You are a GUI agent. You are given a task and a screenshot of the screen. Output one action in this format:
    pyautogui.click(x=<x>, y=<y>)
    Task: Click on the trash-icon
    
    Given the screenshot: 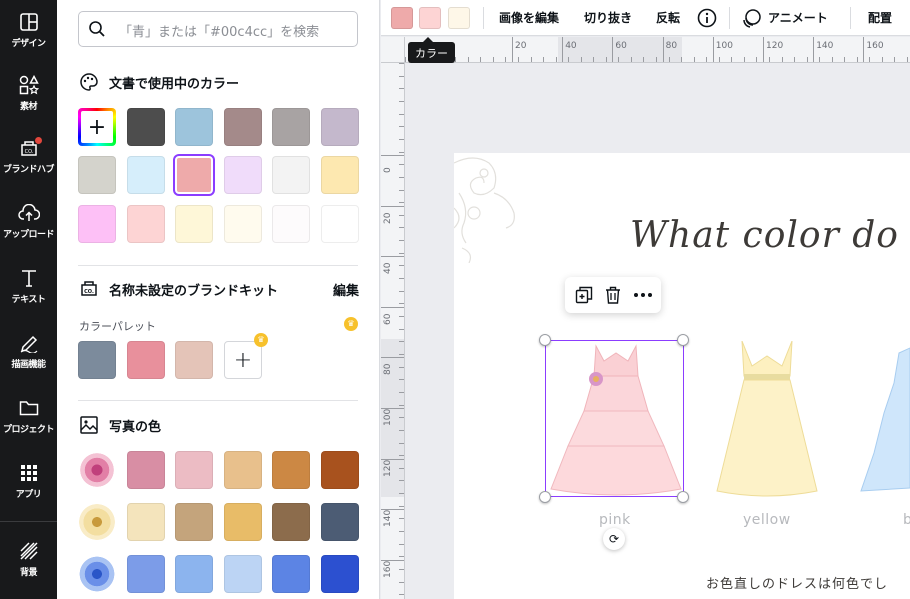 What is the action you would take?
    pyautogui.click(x=613, y=295)
    